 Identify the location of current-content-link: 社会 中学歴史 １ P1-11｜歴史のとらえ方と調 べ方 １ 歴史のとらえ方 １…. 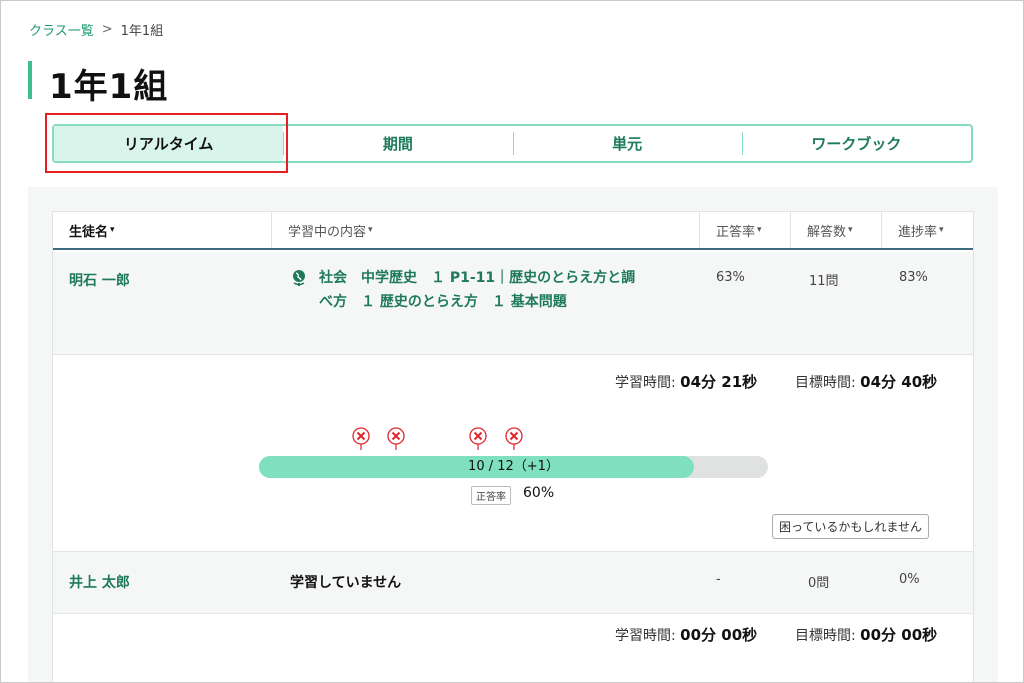
(509, 290).